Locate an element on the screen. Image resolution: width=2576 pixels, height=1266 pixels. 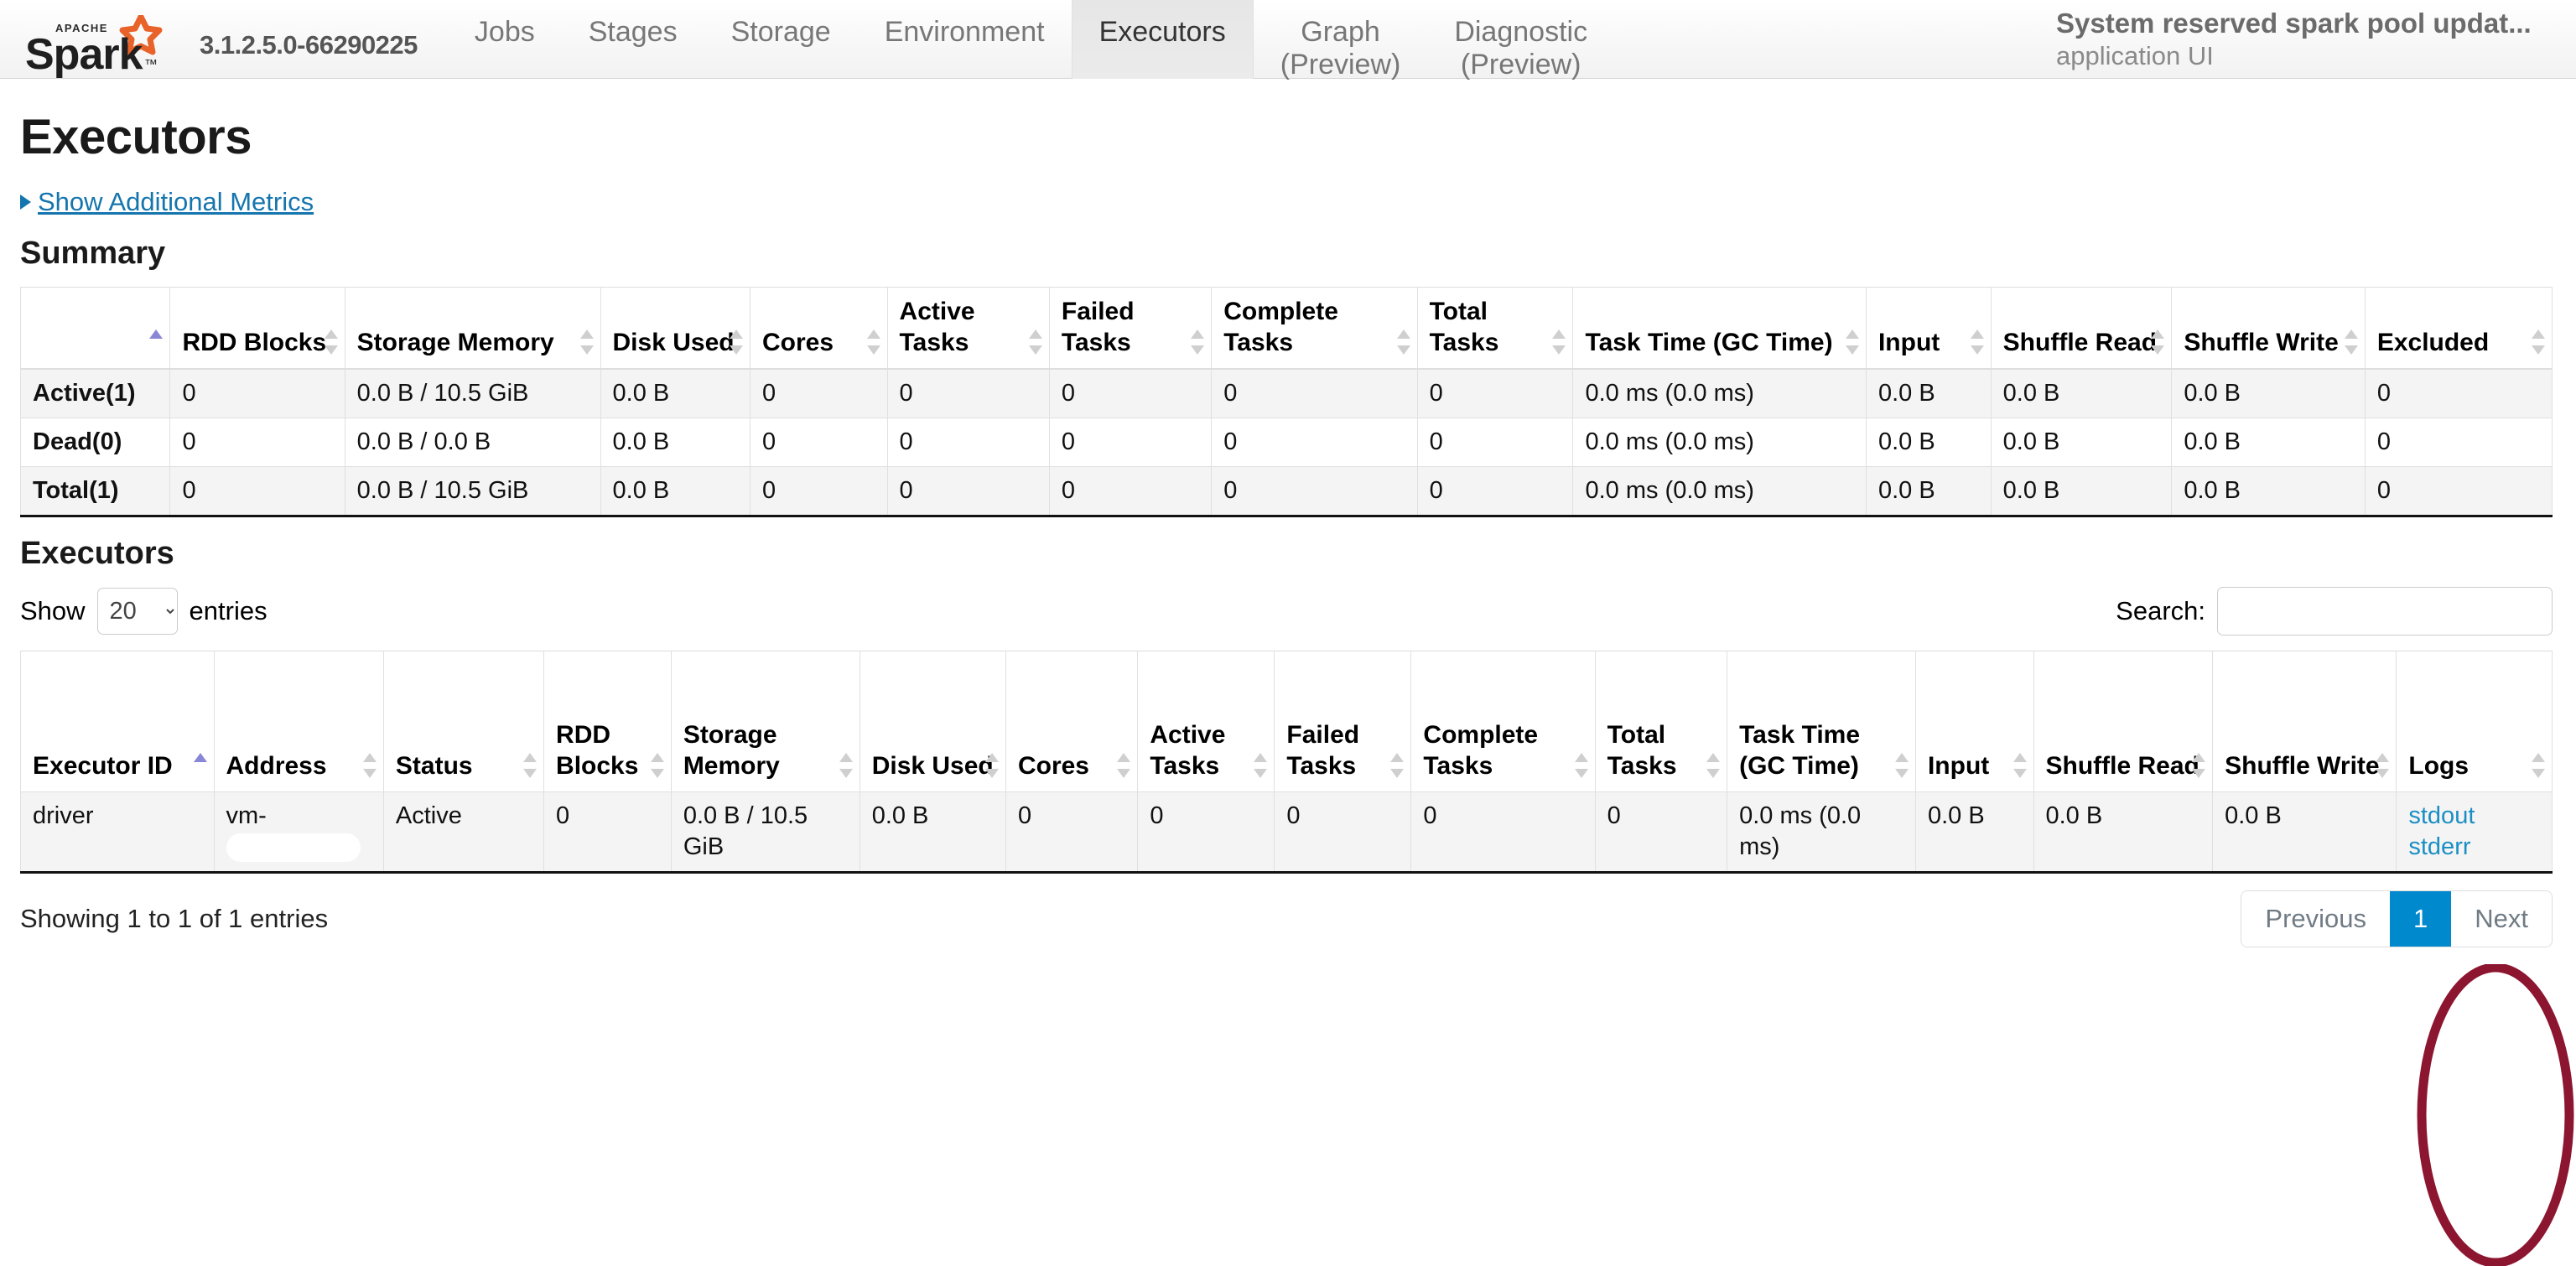
executors-col-storage-memory: Storage Memory is located at coordinates (765, 721).